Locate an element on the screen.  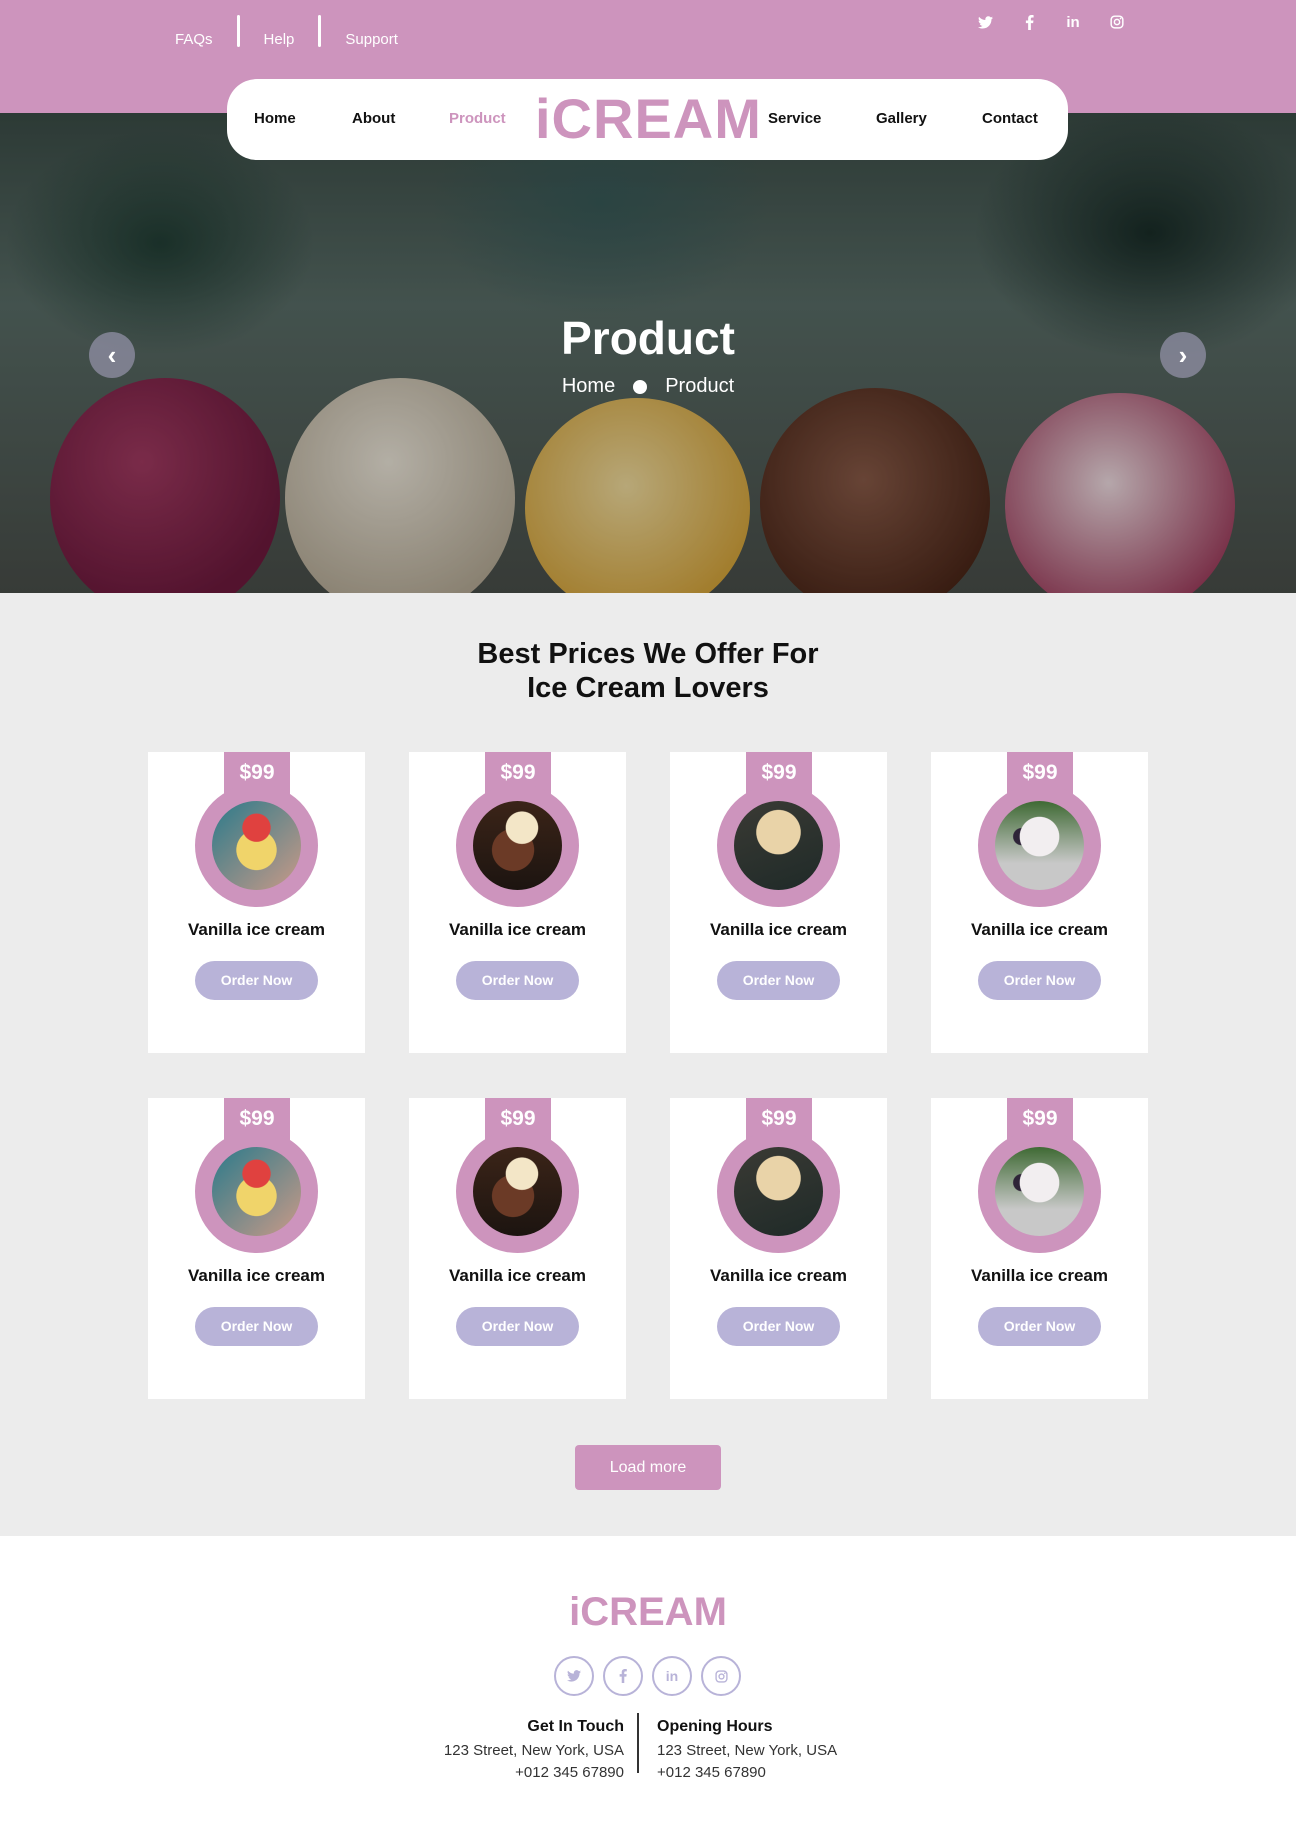
help-link: Help is located at coordinates (279, 40).